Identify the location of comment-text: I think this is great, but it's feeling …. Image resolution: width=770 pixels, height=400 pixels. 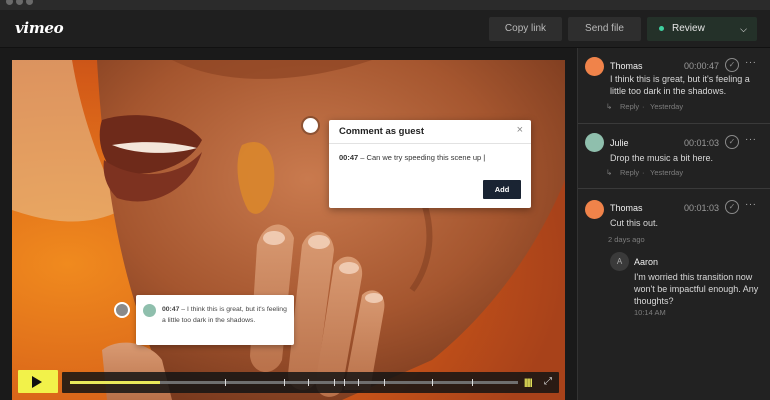
(680, 85).